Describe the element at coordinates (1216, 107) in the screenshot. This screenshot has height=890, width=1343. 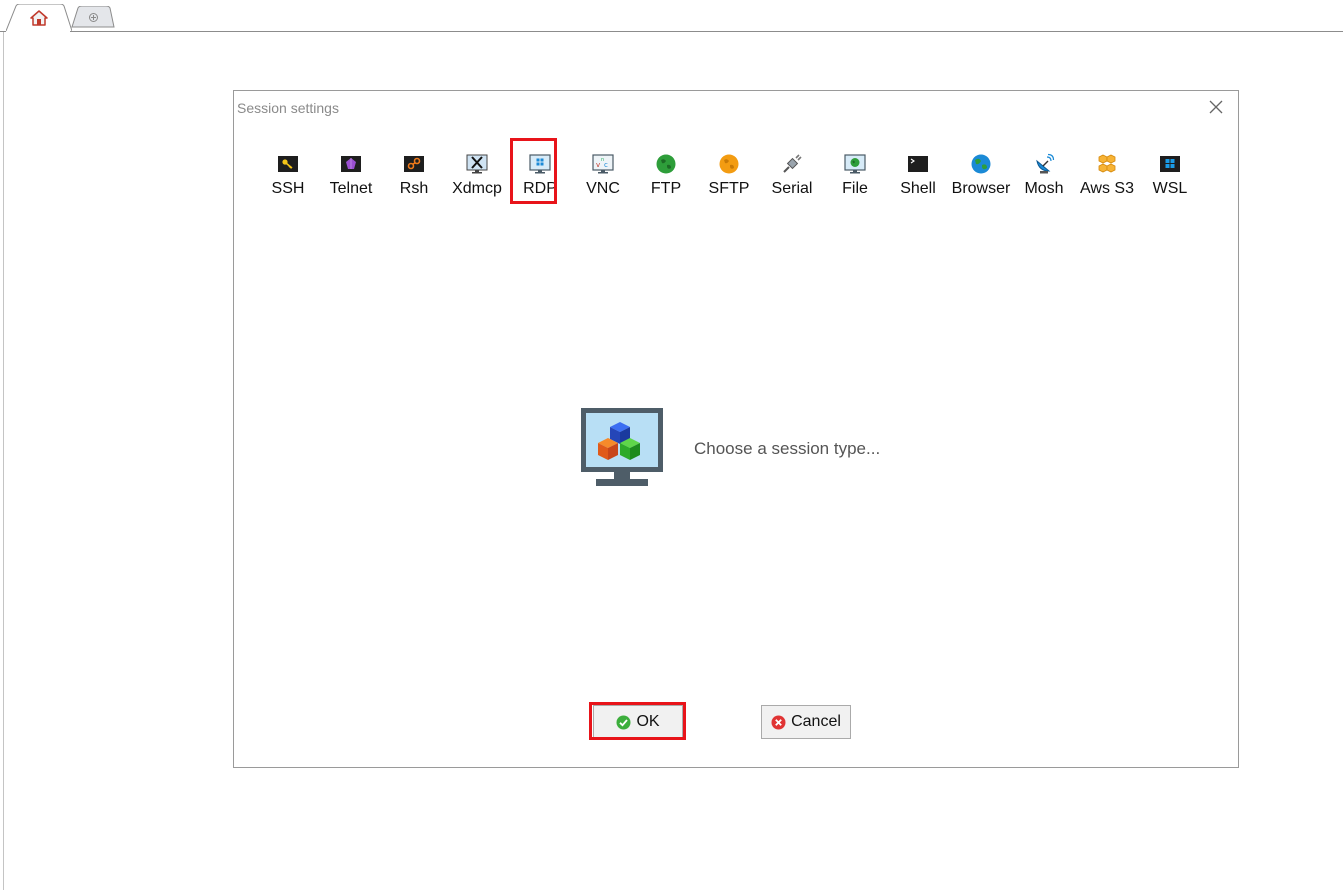
I see `close-icon` at that location.